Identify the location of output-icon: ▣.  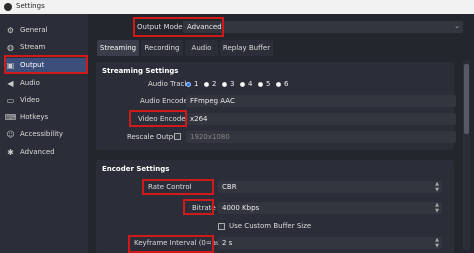
(10, 65).